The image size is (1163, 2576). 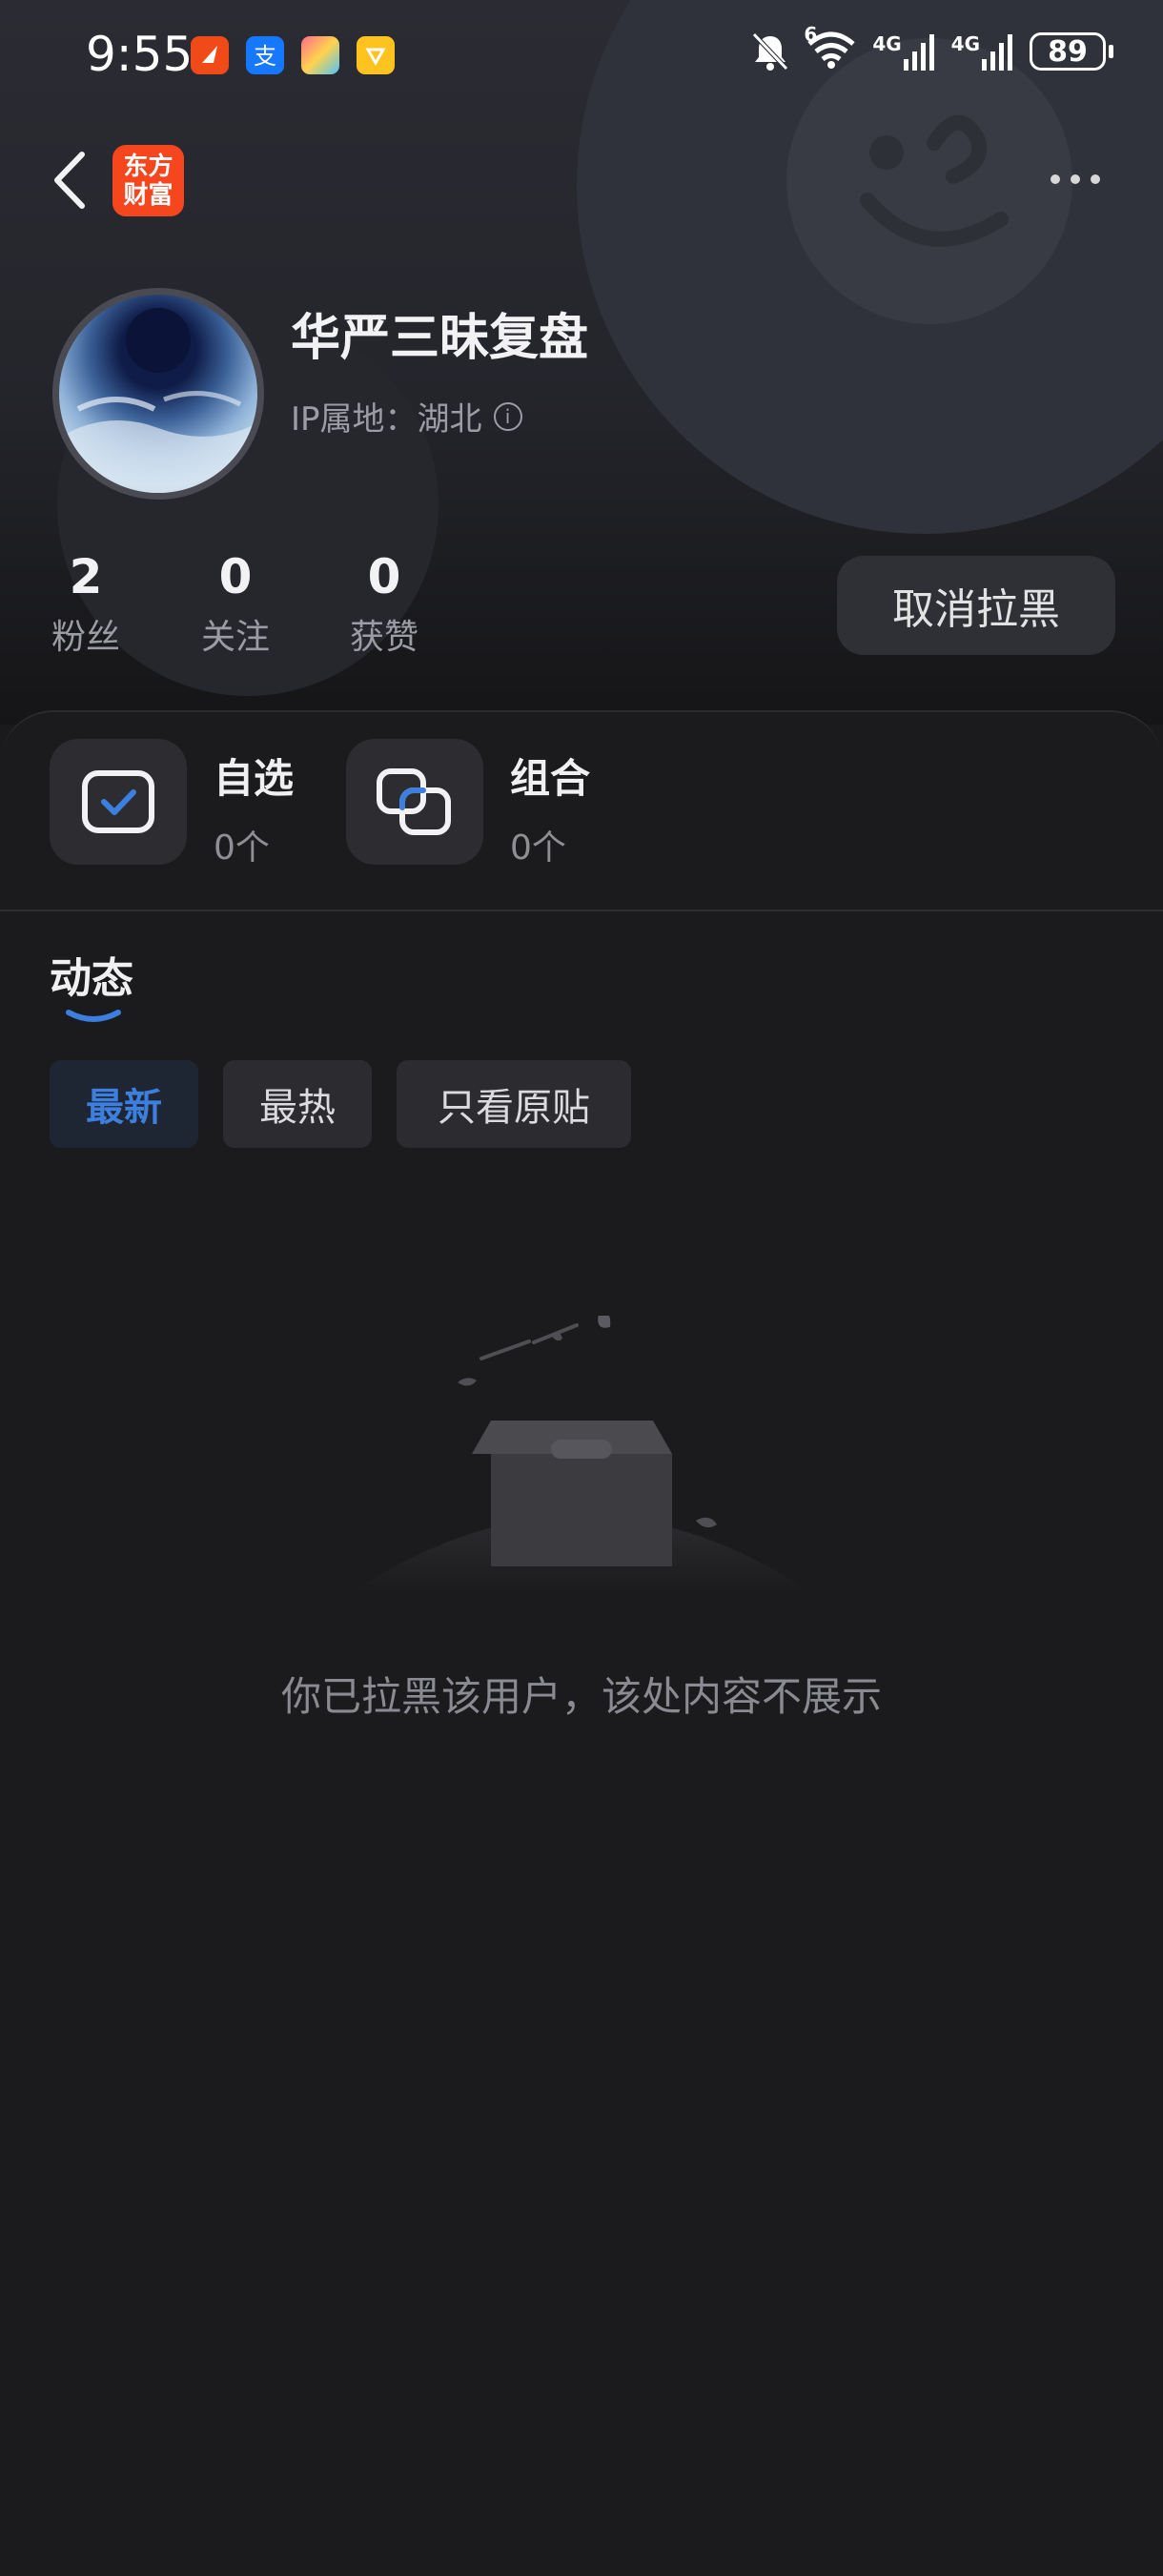 What do you see at coordinates (158, 400) in the screenshot?
I see `avatar-image` at bounding box center [158, 400].